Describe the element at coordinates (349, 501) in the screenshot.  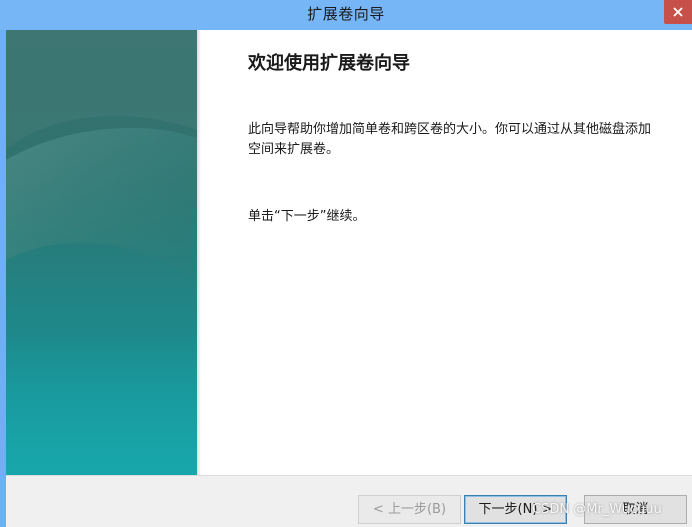
I see `wizard-footer: < 上一步(B) 下一步(N) > 取消` at that location.